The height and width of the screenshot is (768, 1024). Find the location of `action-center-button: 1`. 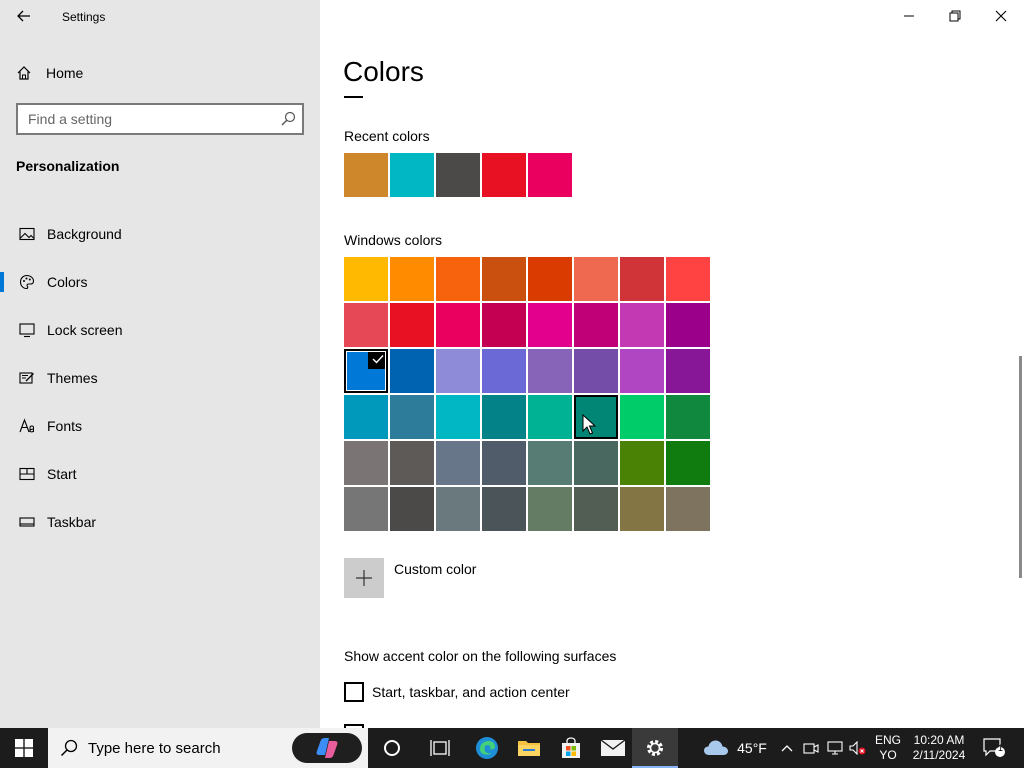

action-center-button: 1 is located at coordinates (994, 748).